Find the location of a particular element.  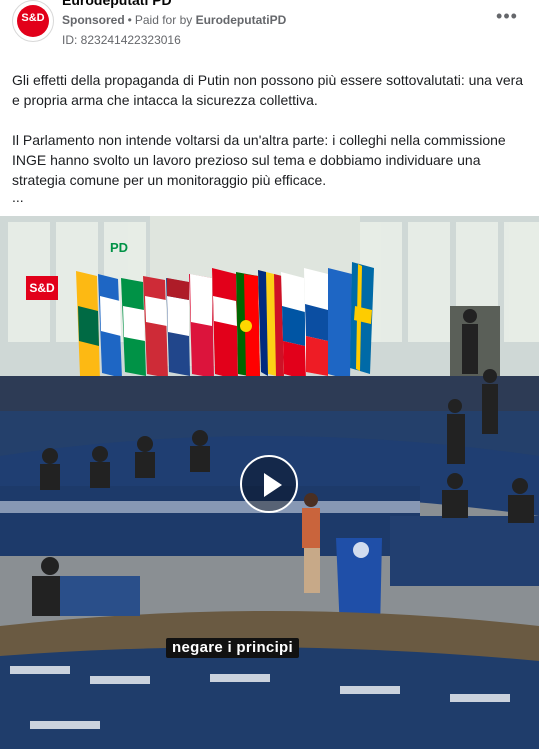

page-name-link: Eurodeputati PD is located at coordinates (117, 4).